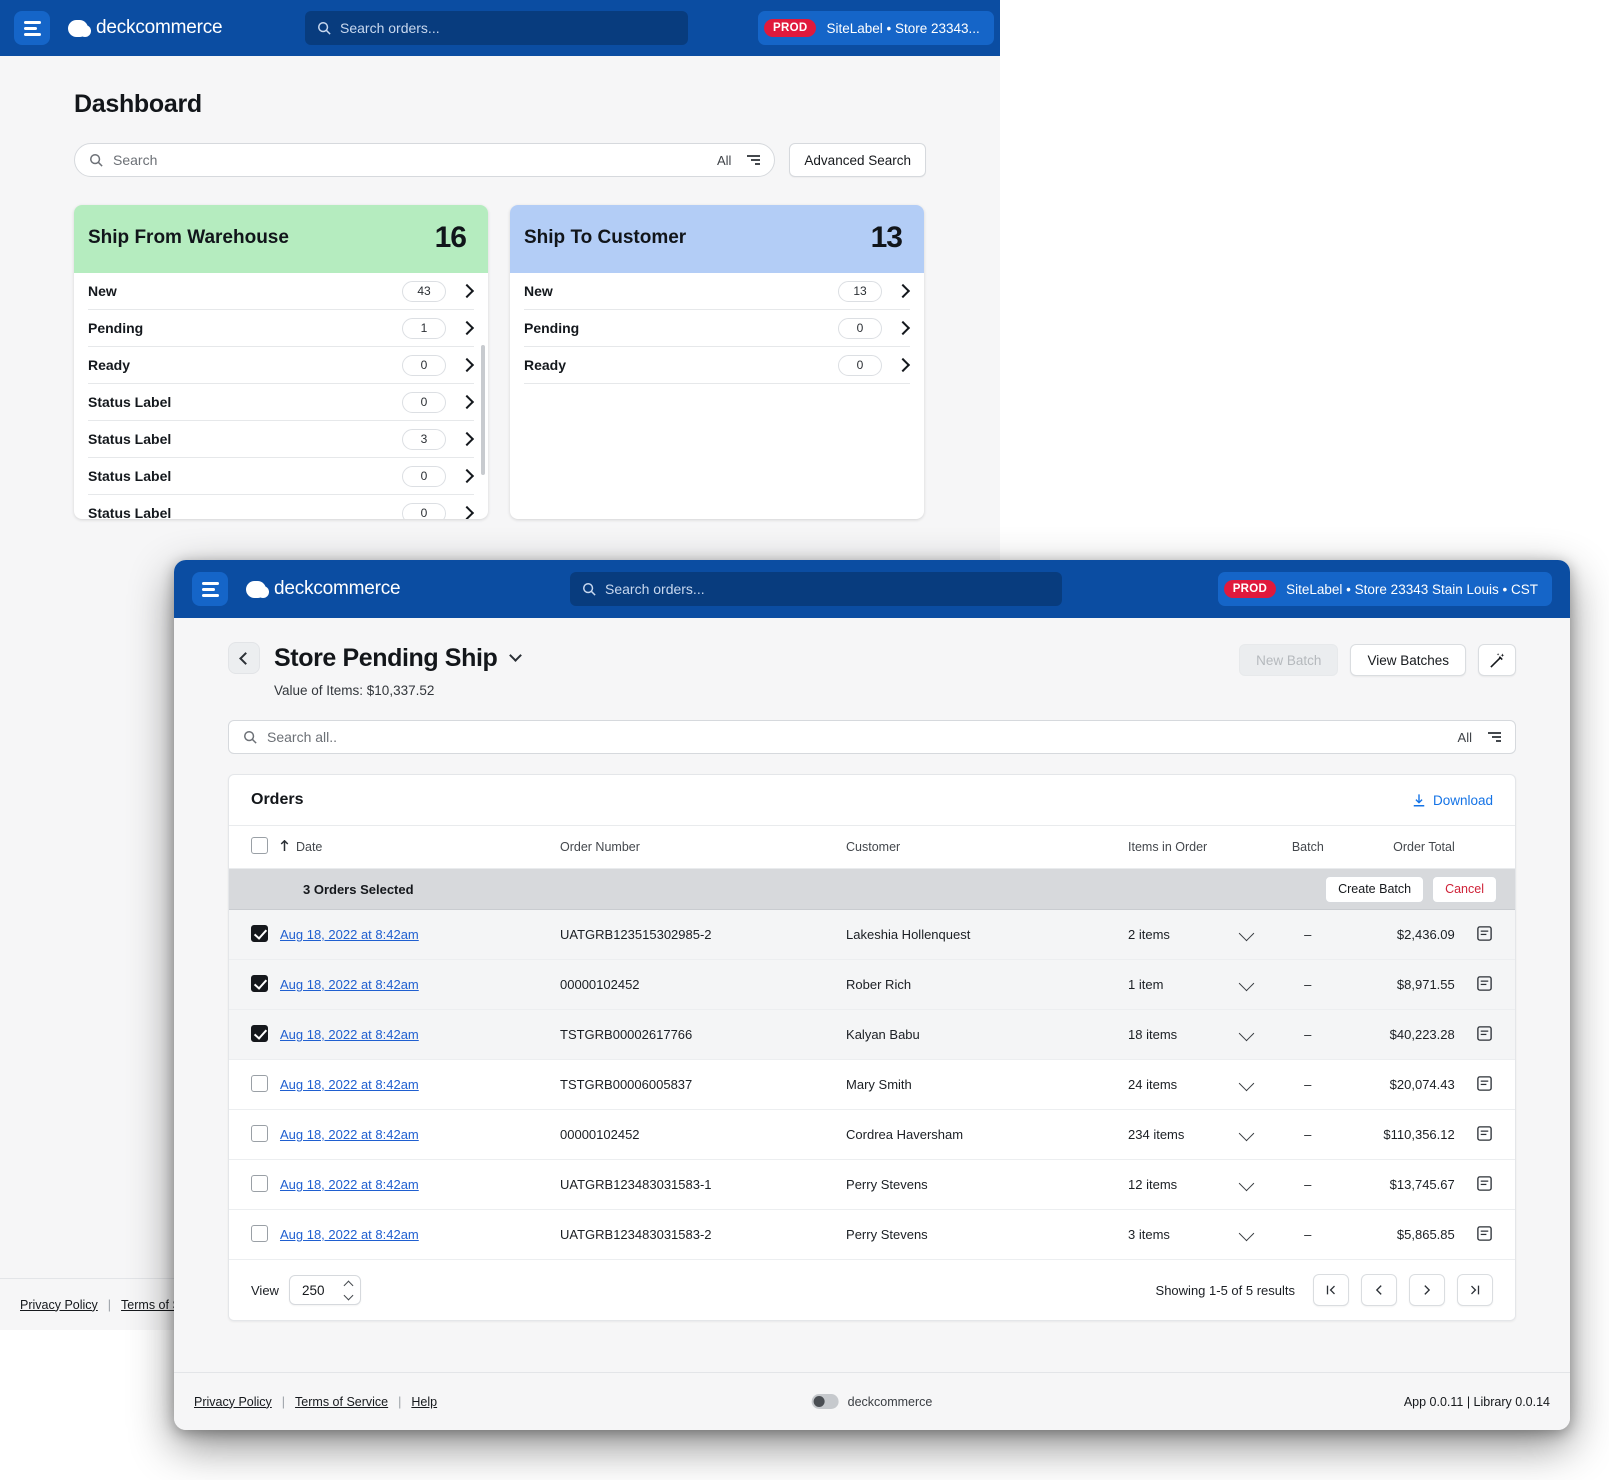  What do you see at coordinates (703, 847) in the screenshot?
I see `column-order-number: Order Number` at bounding box center [703, 847].